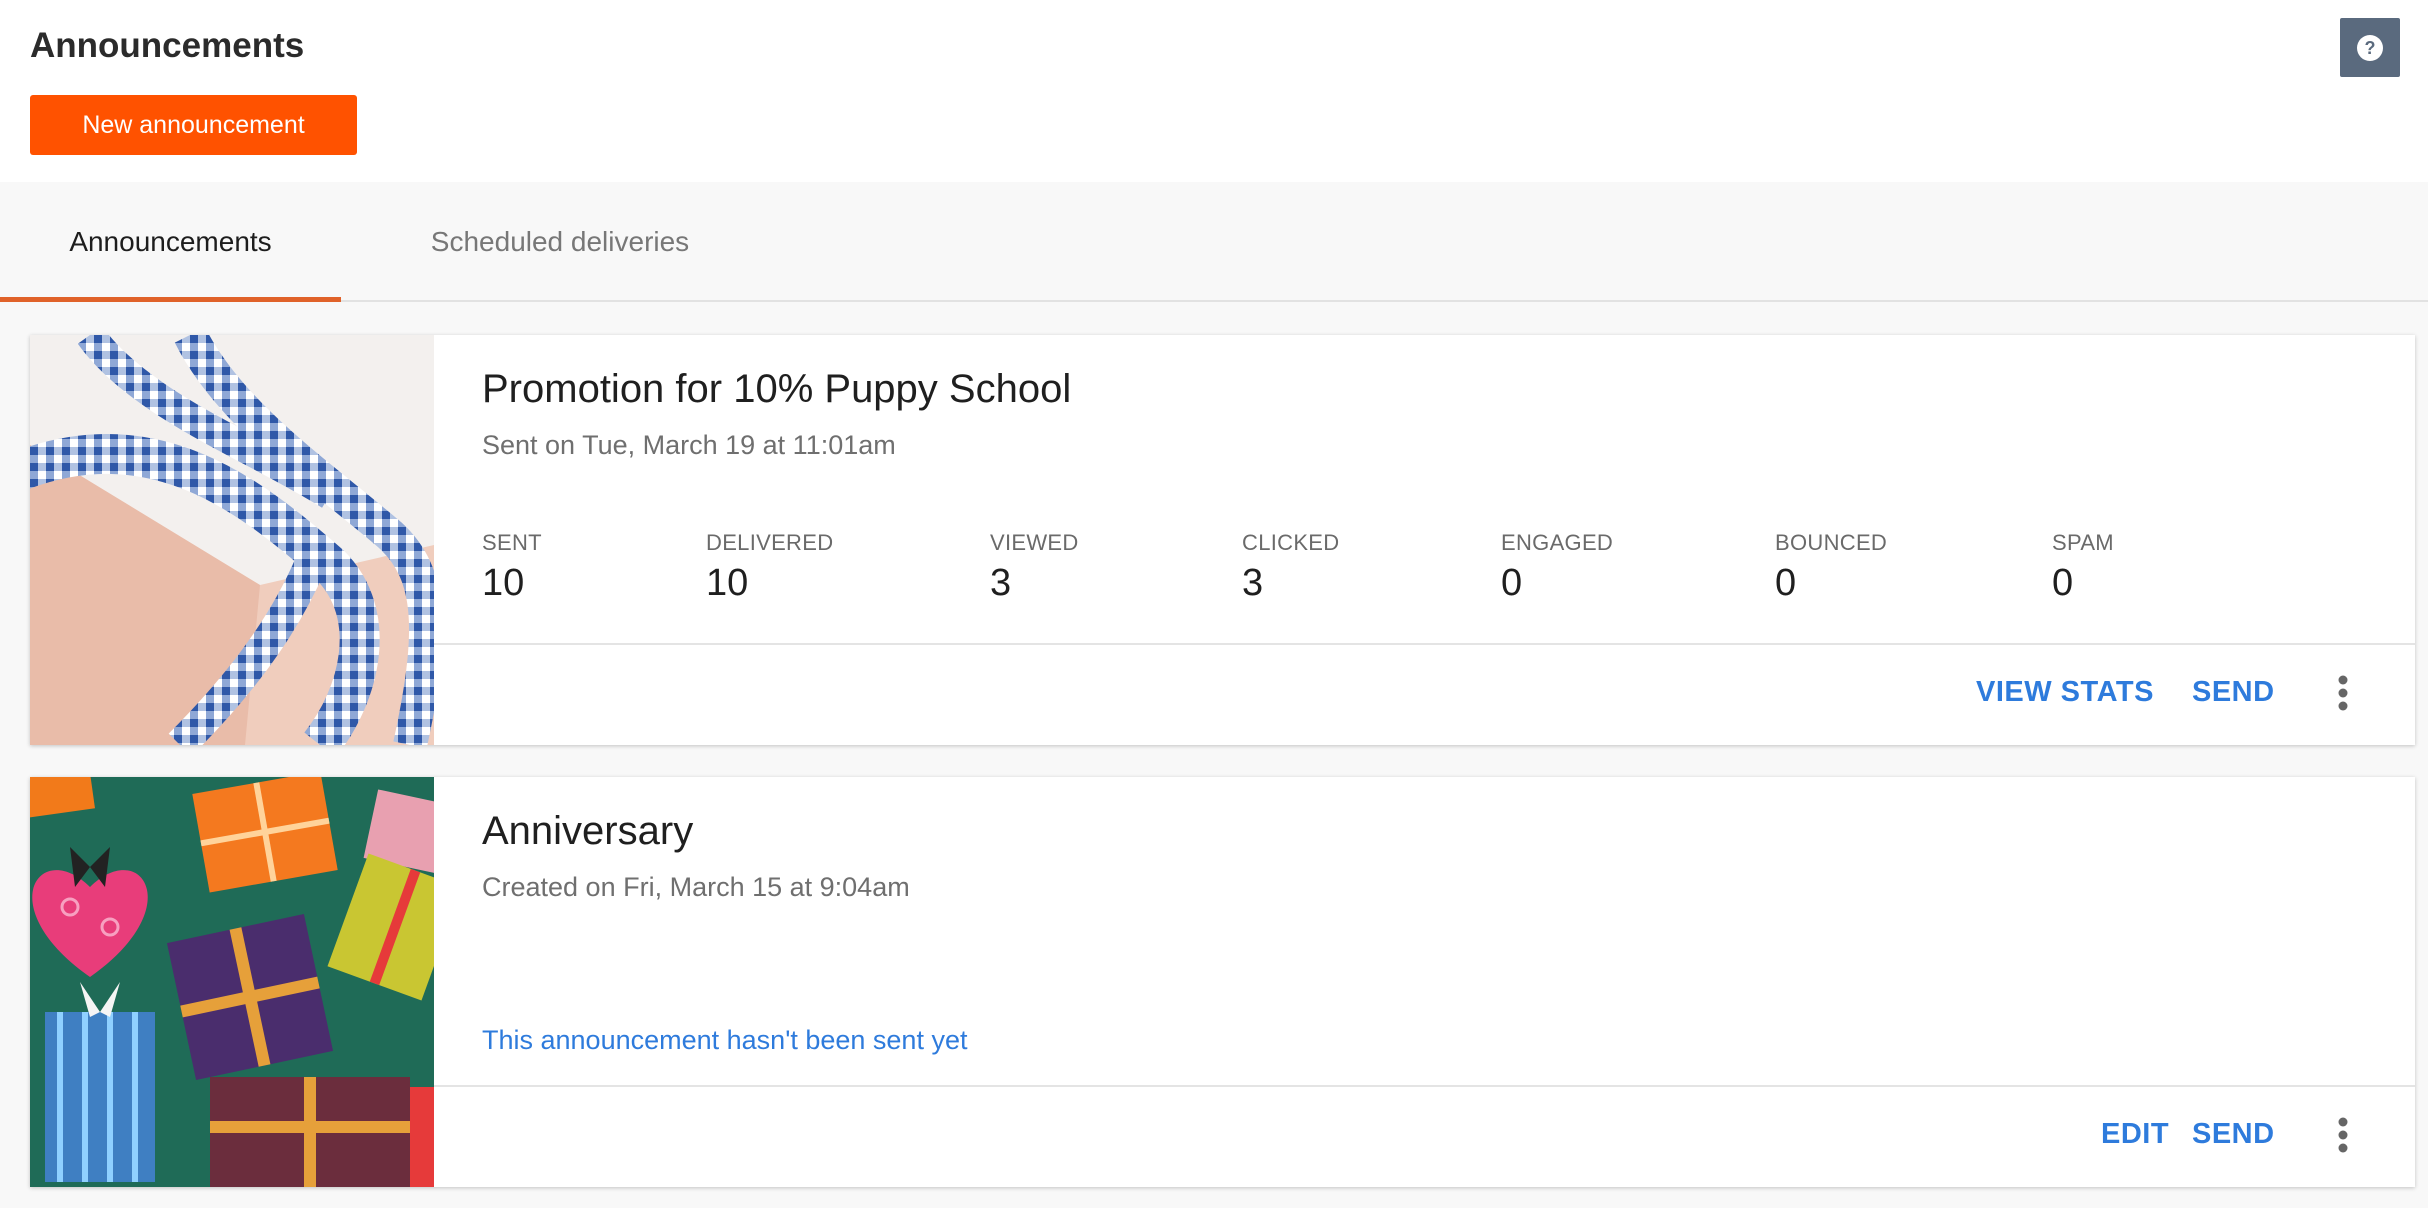 This screenshot has height=1208, width=2428. What do you see at coordinates (689, 445) in the screenshot?
I see `announcement-sent-date: Sent on Tue, March 19 at 11:01am` at bounding box center [689, 445].